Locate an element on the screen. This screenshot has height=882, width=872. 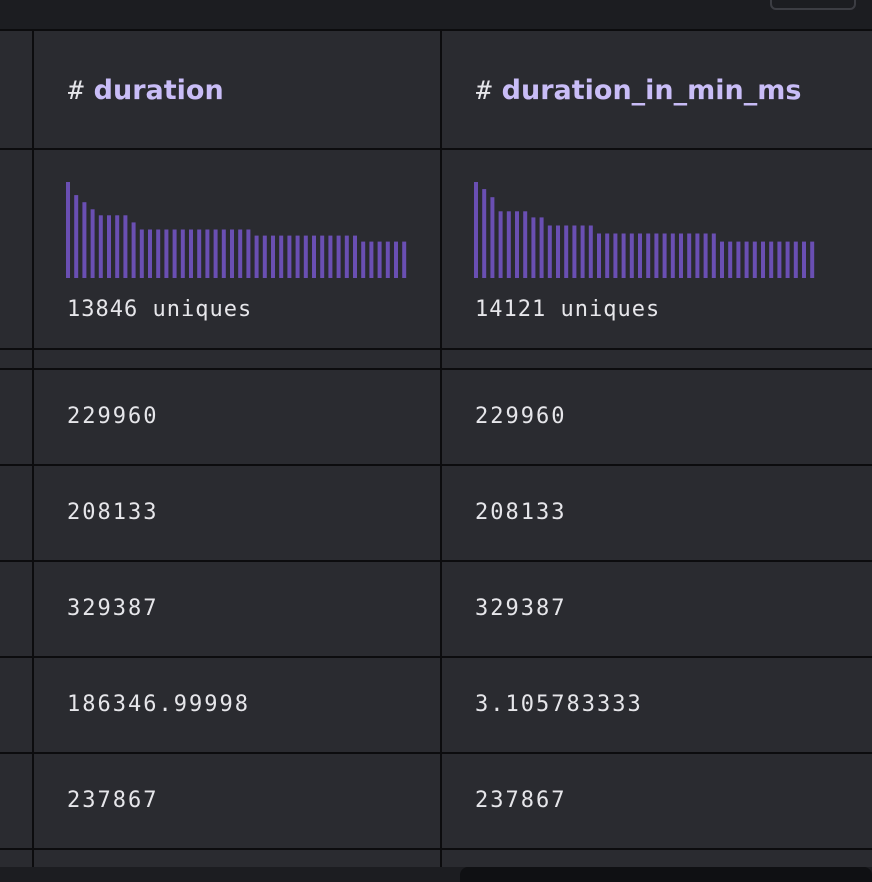
column-header-duration: # duration is located at coordinates (146, 91).